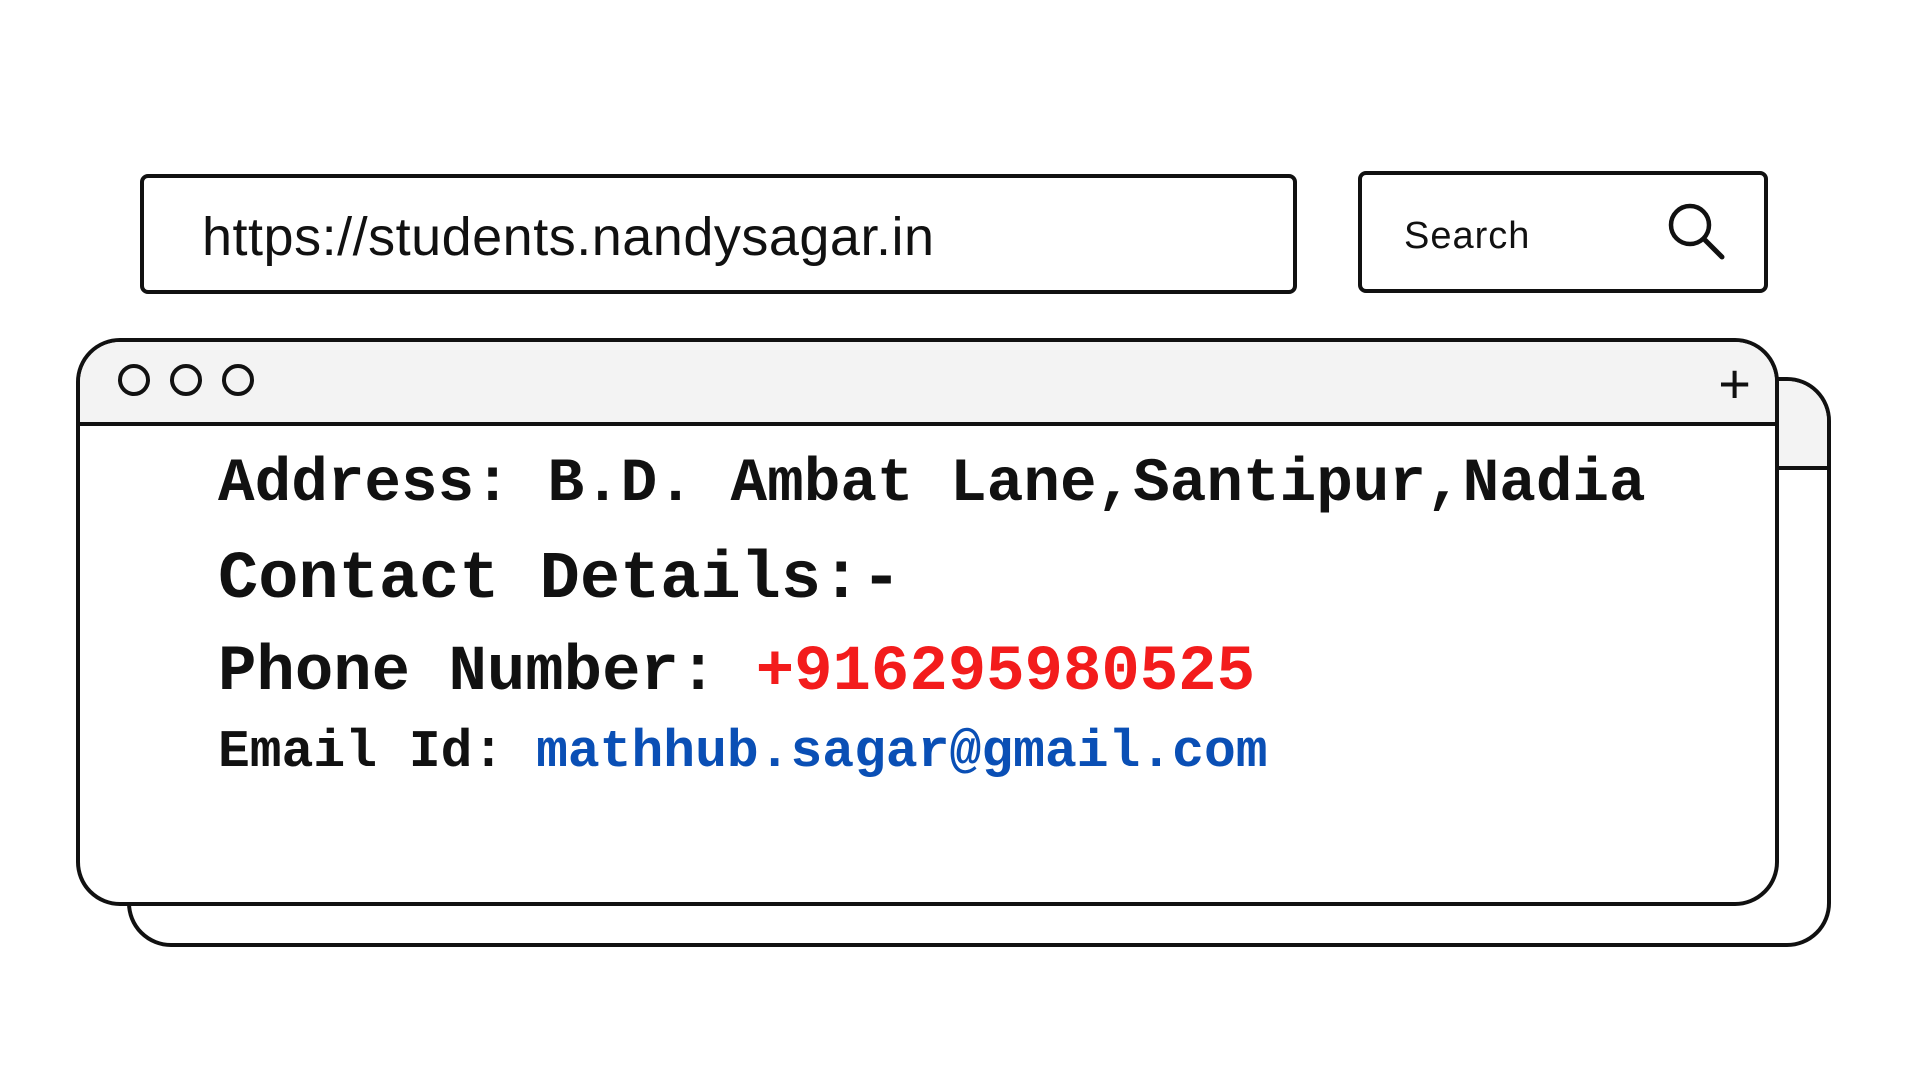 The image size is (1920, 1080). I want to click on contact-heading: Contact Details:-, so click(560, 580).